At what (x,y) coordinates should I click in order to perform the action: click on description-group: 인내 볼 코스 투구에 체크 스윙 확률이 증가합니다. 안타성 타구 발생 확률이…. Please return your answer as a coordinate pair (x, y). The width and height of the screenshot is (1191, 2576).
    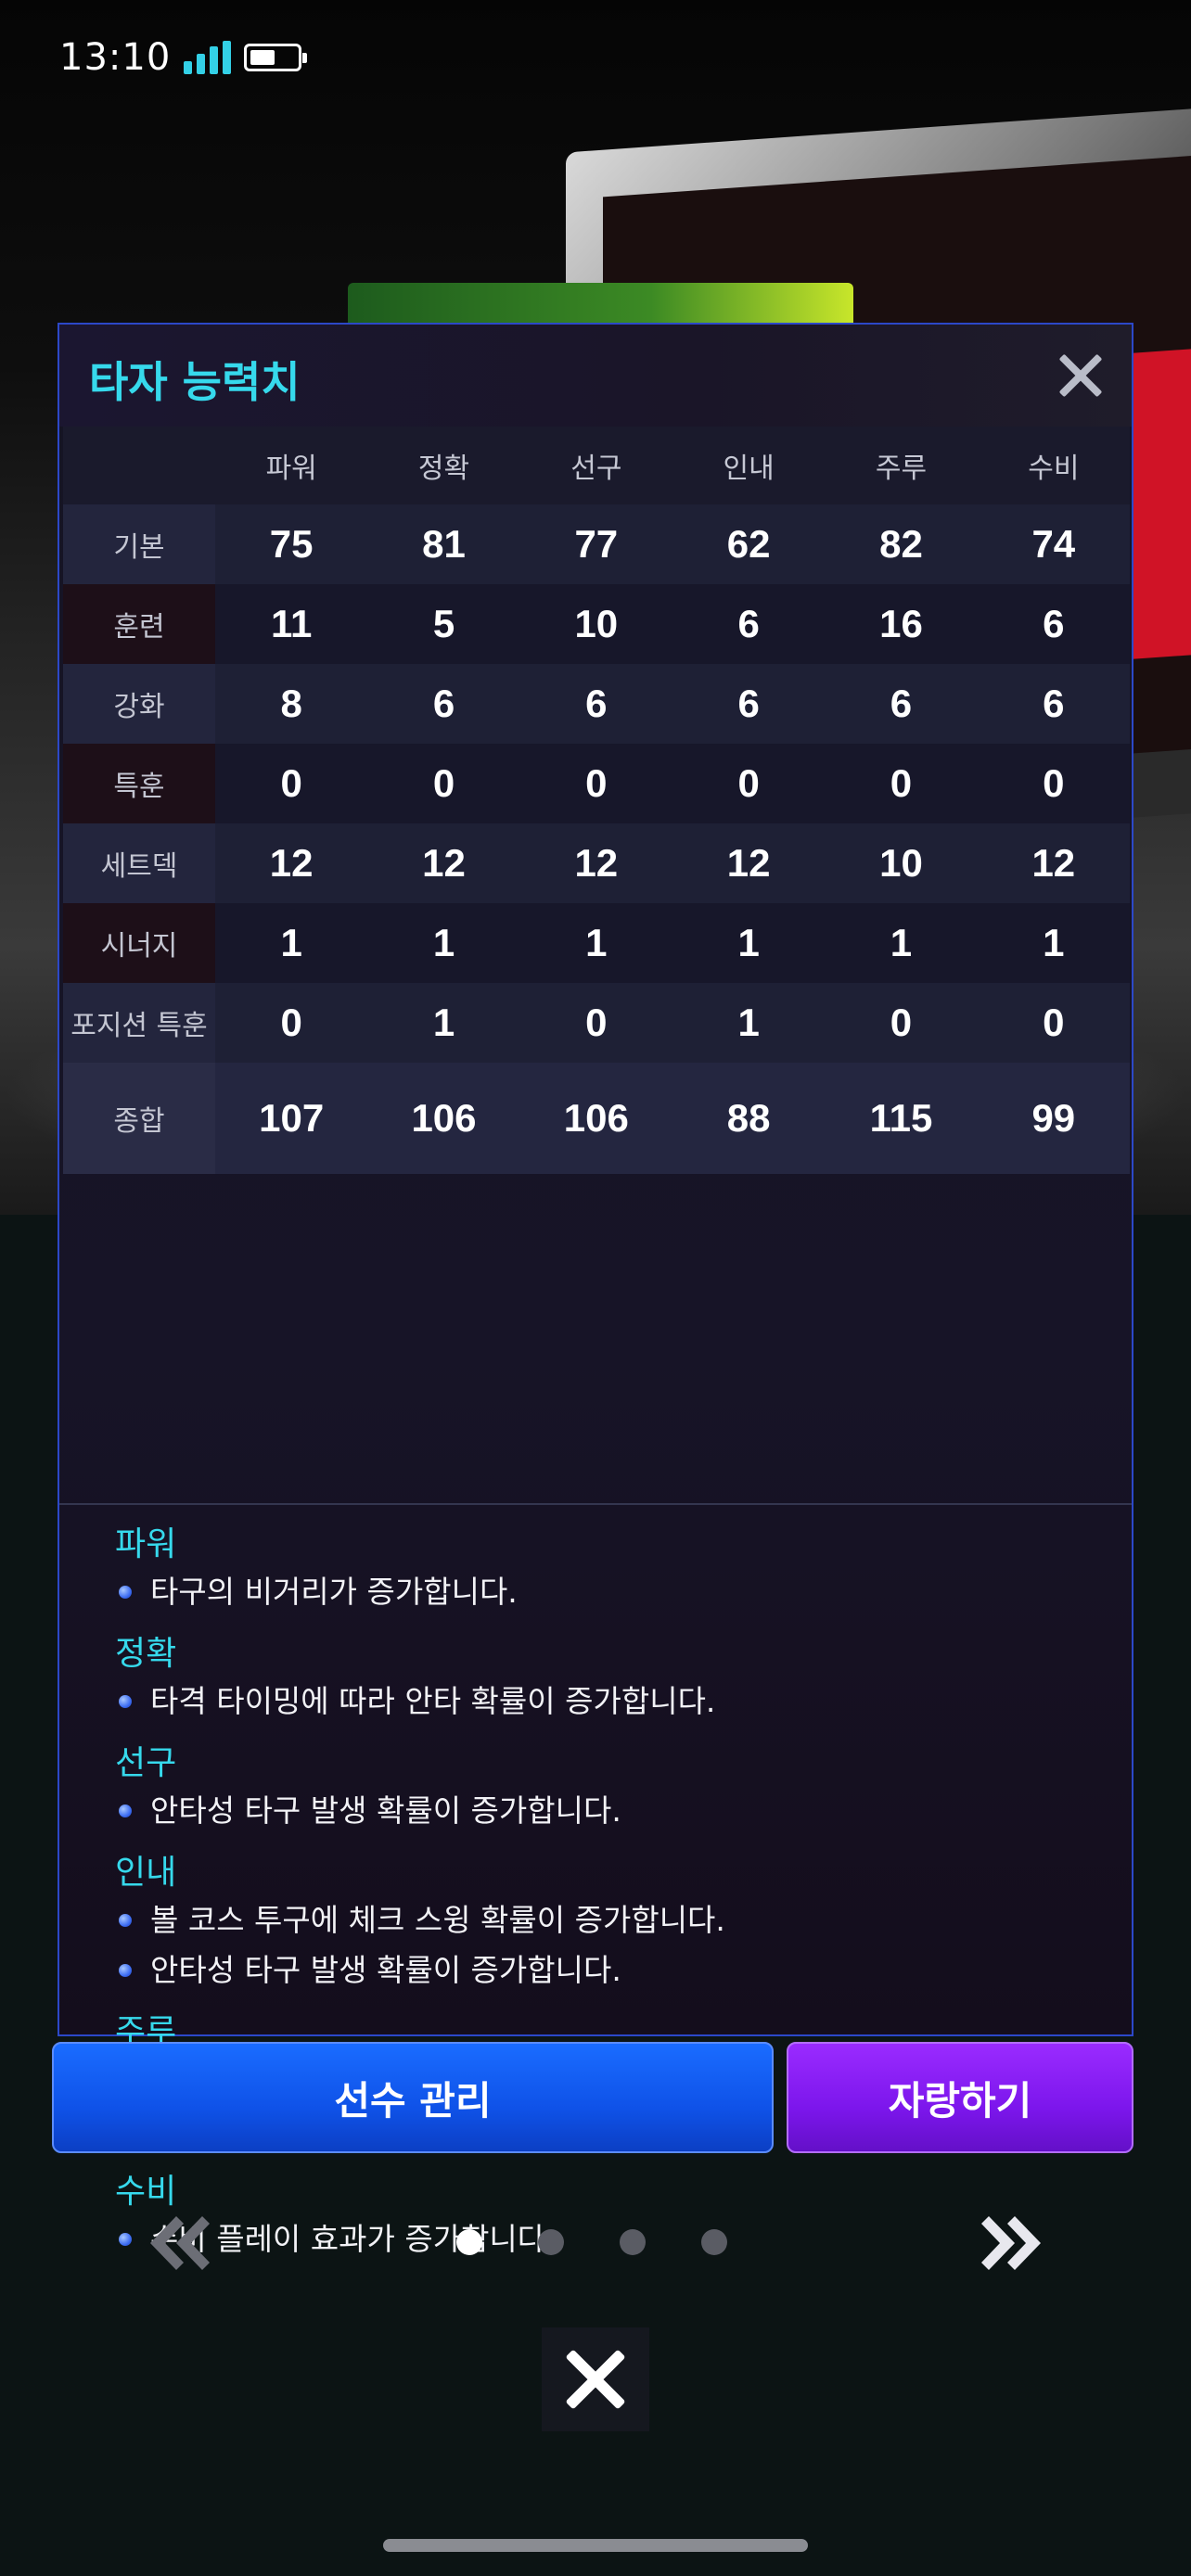
    Looking at the image, I should click on (616, 1924).